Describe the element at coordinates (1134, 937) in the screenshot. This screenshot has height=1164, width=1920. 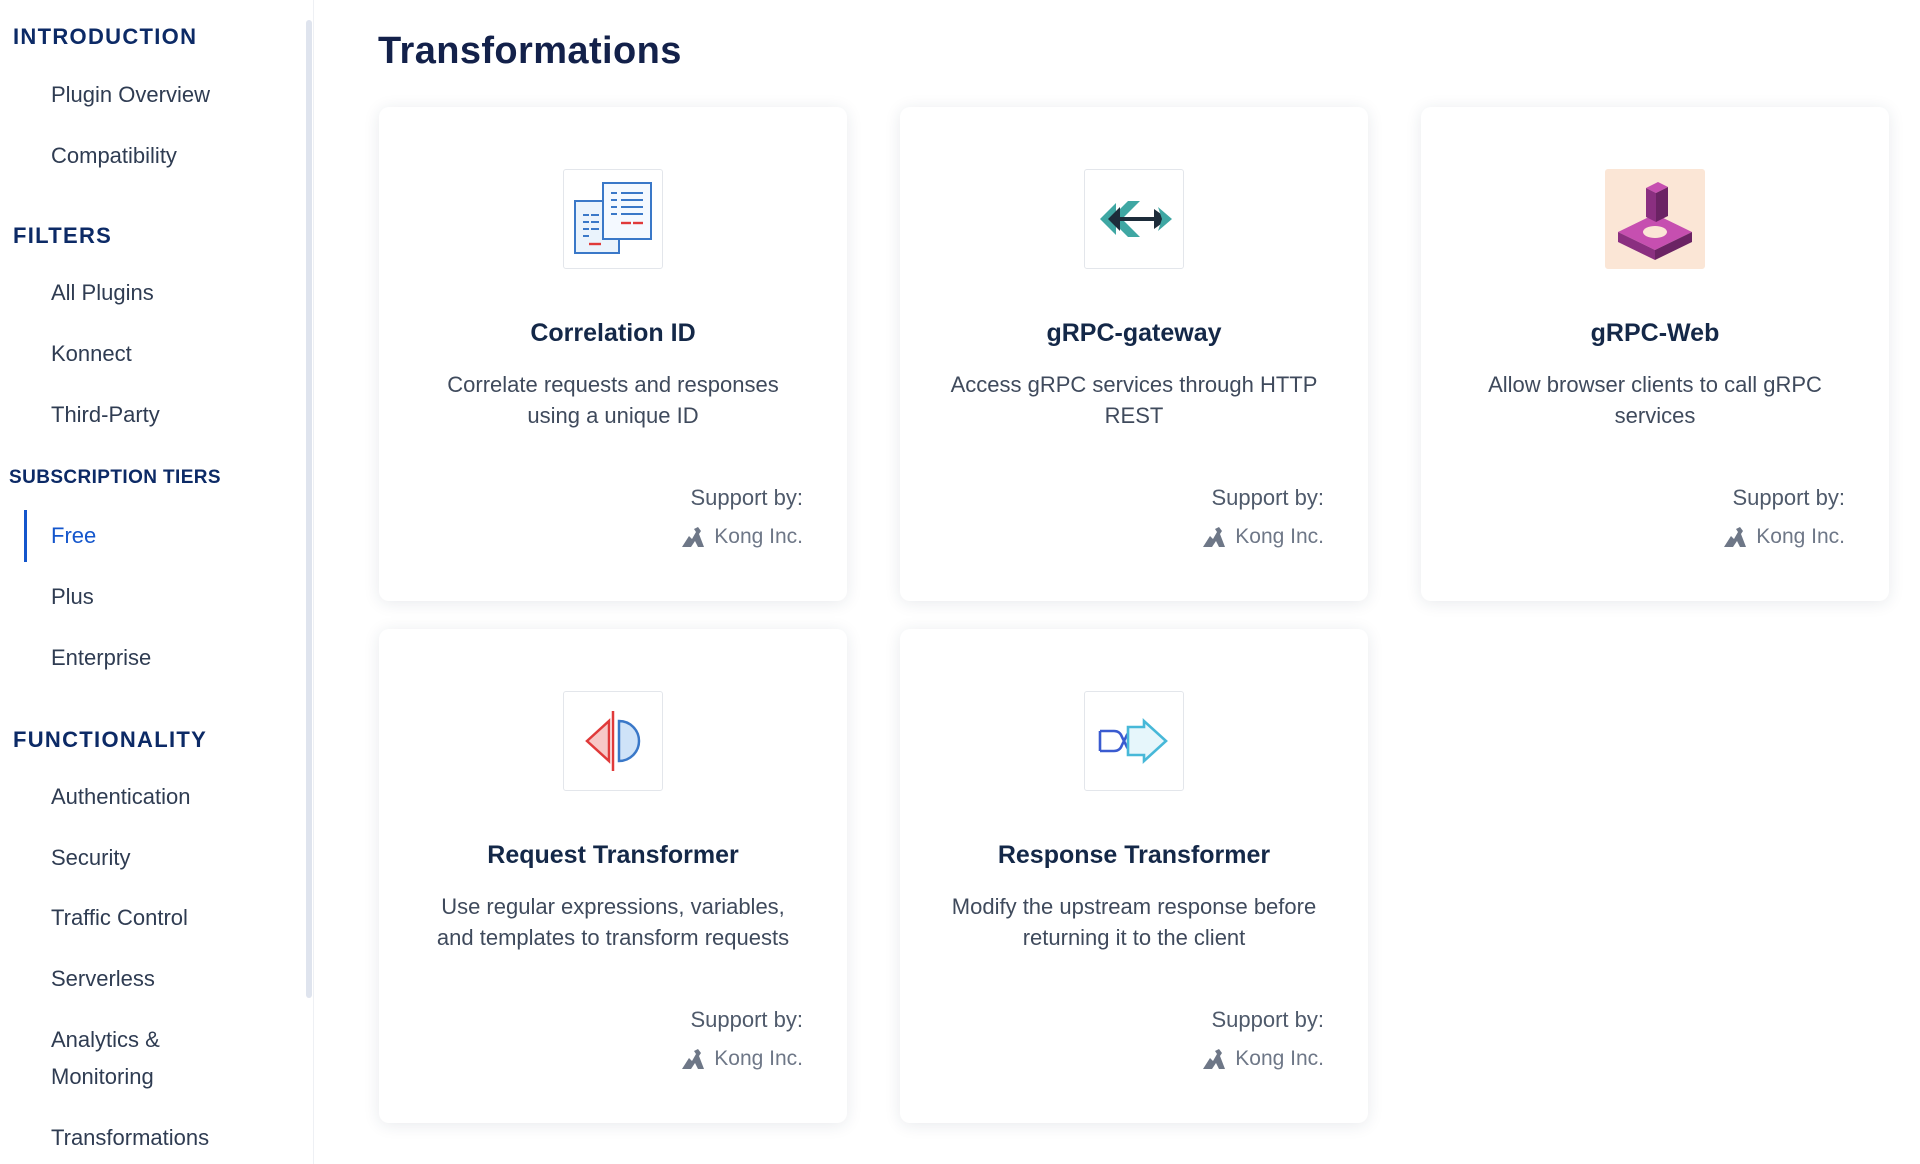
I see `card-description-line-2: returning it to the client` at that location.